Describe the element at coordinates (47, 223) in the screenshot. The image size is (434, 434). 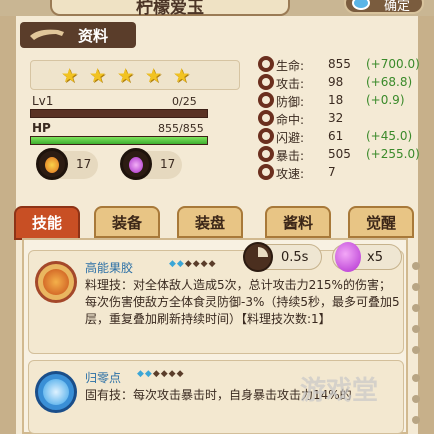
I see `tab-skills: 技能` at that location.